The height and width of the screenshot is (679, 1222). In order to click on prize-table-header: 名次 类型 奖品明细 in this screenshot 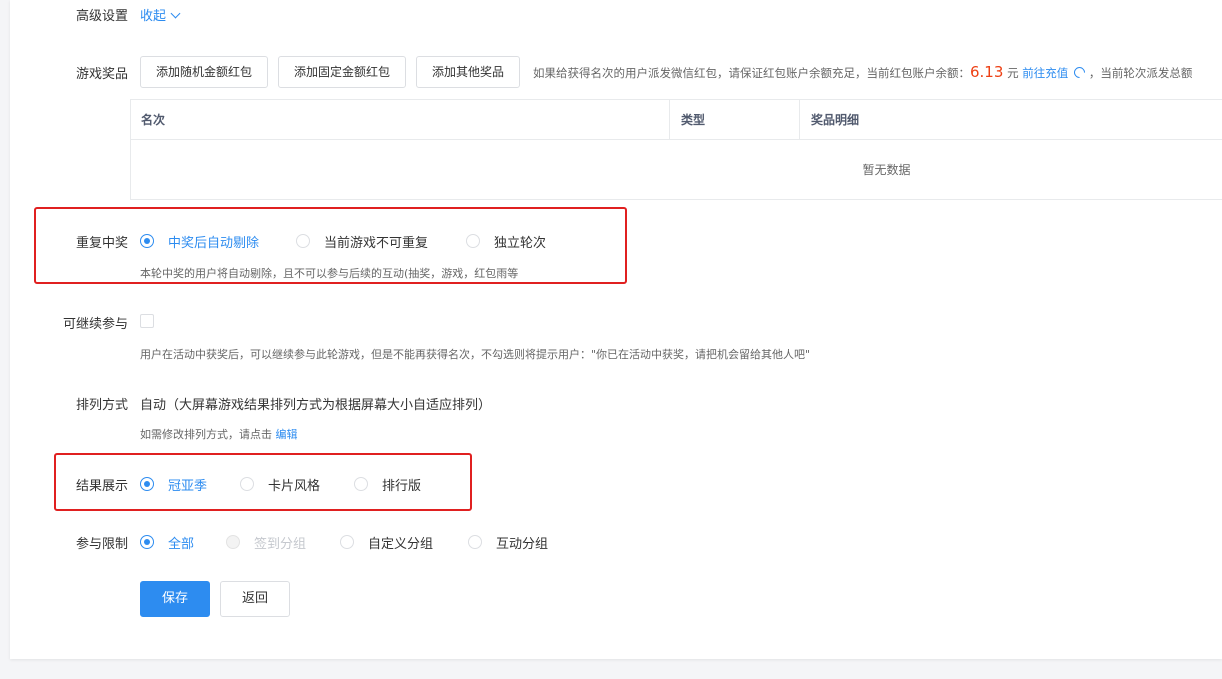, I will do `click(676, 120)`.